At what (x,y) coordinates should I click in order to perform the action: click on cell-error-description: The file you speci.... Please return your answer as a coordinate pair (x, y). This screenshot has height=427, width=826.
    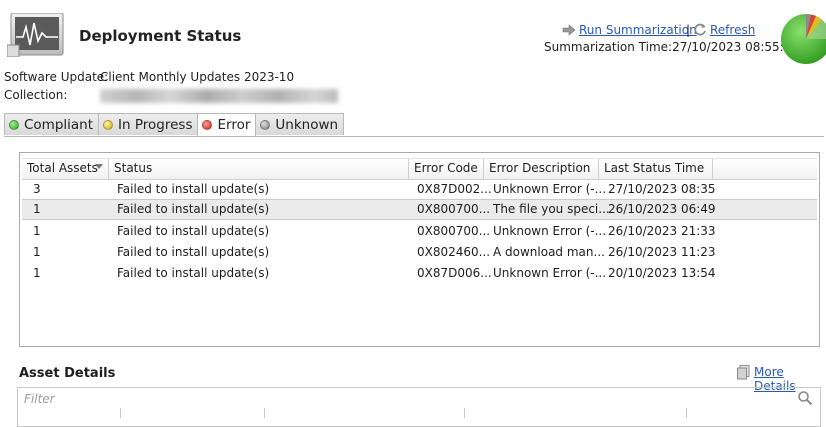
    Looking at the image, I should click on (551, 209).